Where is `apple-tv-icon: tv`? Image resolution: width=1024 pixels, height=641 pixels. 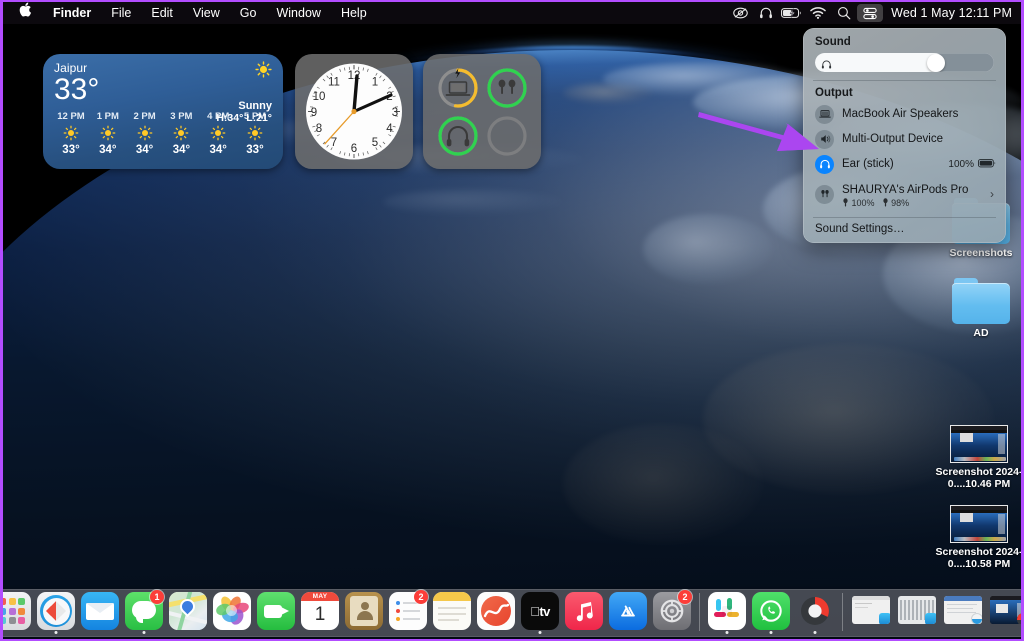
apple-tv-icon: tv is located at coordinates (540, 611).